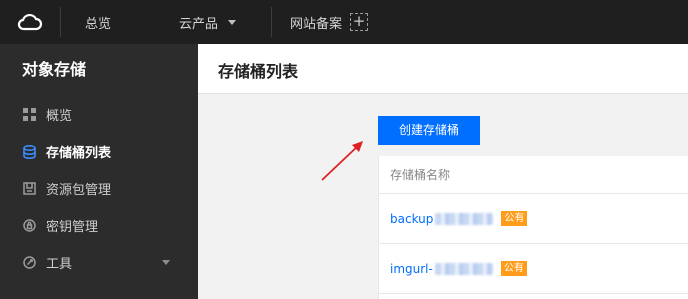  Describe the element at coordinates (258, 71) in the screenshot. I see `page-title: 存储桶列表` at that location.